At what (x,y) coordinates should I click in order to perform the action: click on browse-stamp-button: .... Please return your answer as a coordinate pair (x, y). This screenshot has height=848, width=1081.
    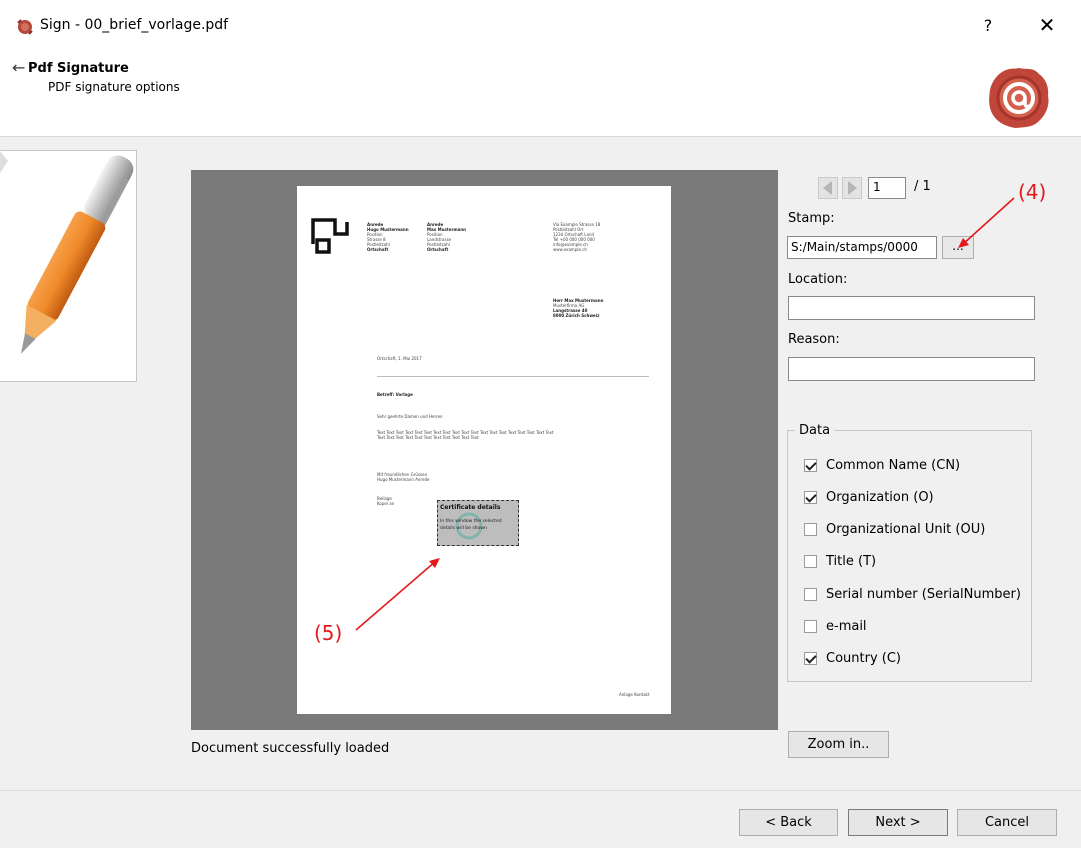
    Looking at the image, I should click on (958, 247).